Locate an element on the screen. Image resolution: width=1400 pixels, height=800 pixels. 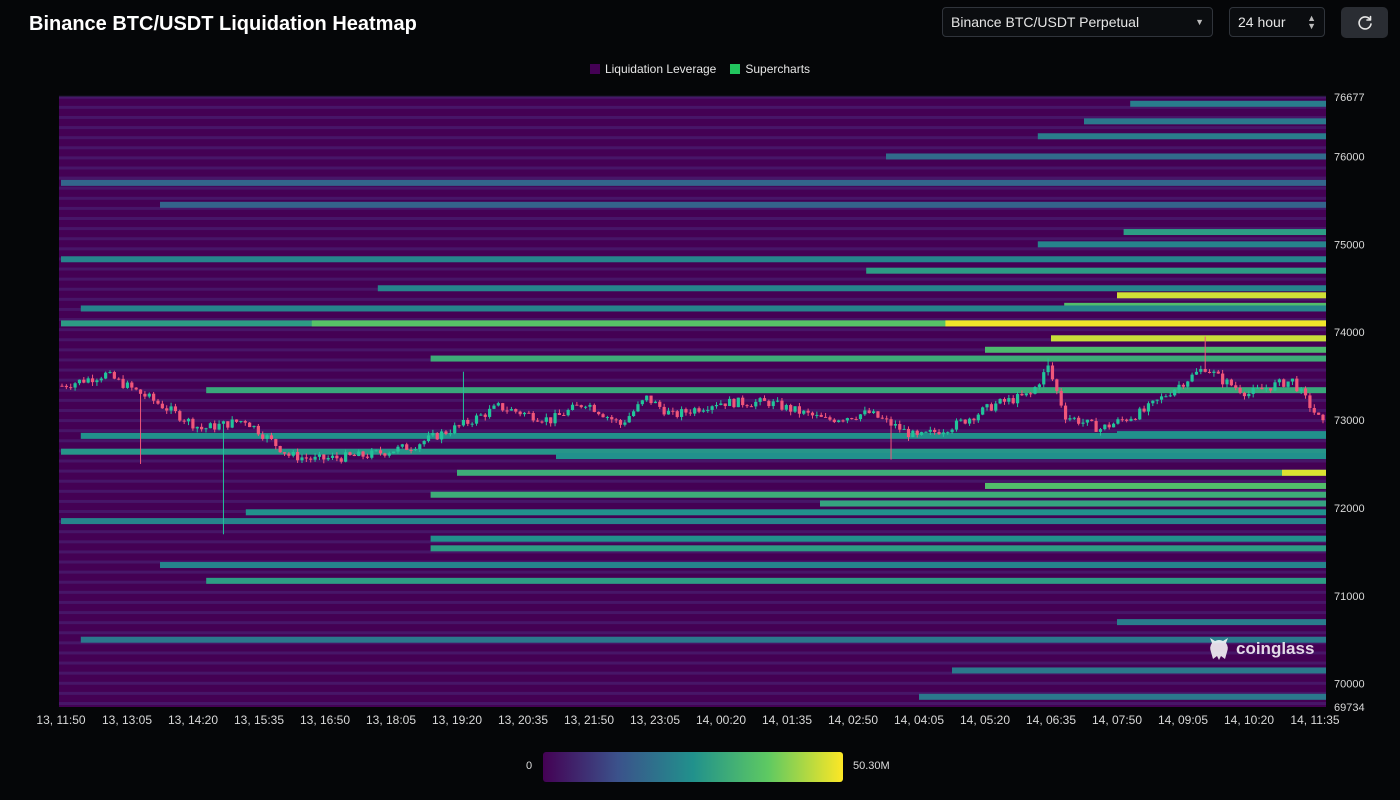
y-tick-label: 74000 is located at coordinates (1349, 333).